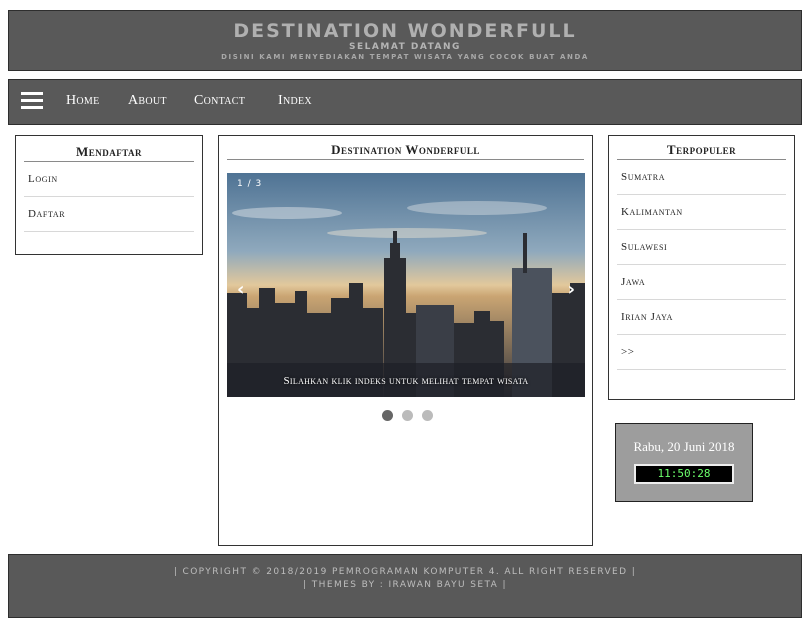 This screenshot has width=811, height=628. I want to click on nav-contact: Contact, so click(219, 101).